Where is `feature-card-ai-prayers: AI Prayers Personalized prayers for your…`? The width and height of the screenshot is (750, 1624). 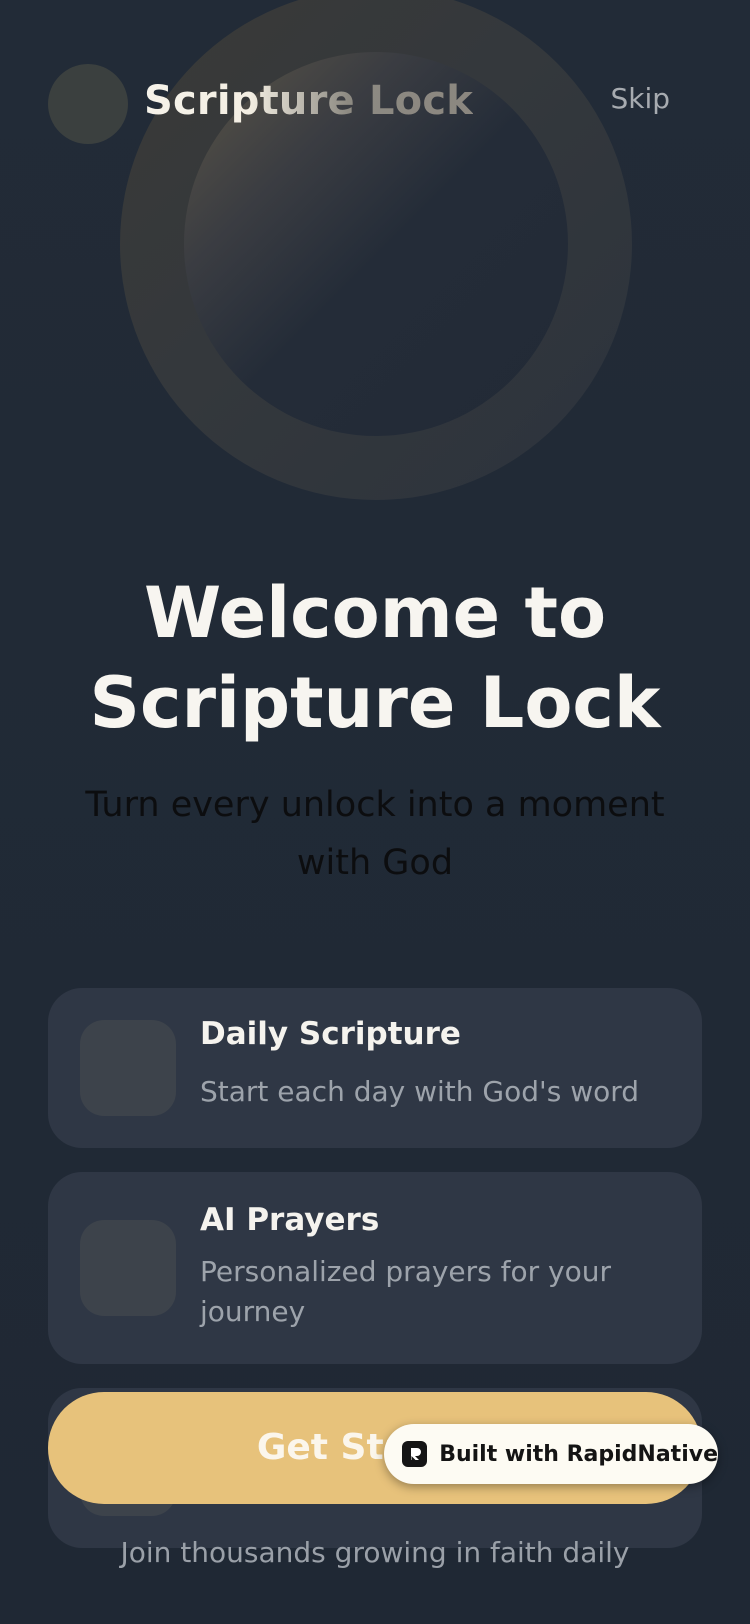 feature-card-ai-prayers: AI Prayers Personalized prayers for your… is located at coordinates (375, 1268).